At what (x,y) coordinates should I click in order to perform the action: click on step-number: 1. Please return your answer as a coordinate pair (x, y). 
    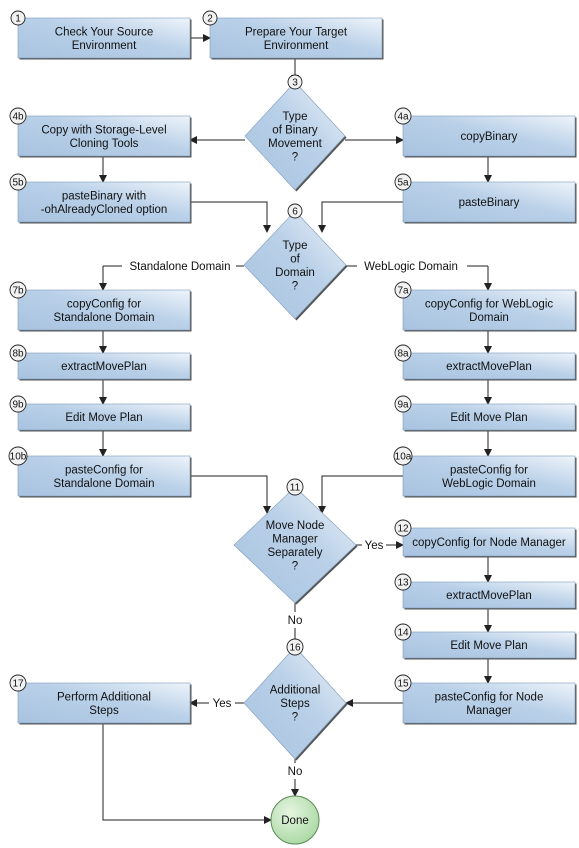
    Looking at the image, I should click on (18, 19).